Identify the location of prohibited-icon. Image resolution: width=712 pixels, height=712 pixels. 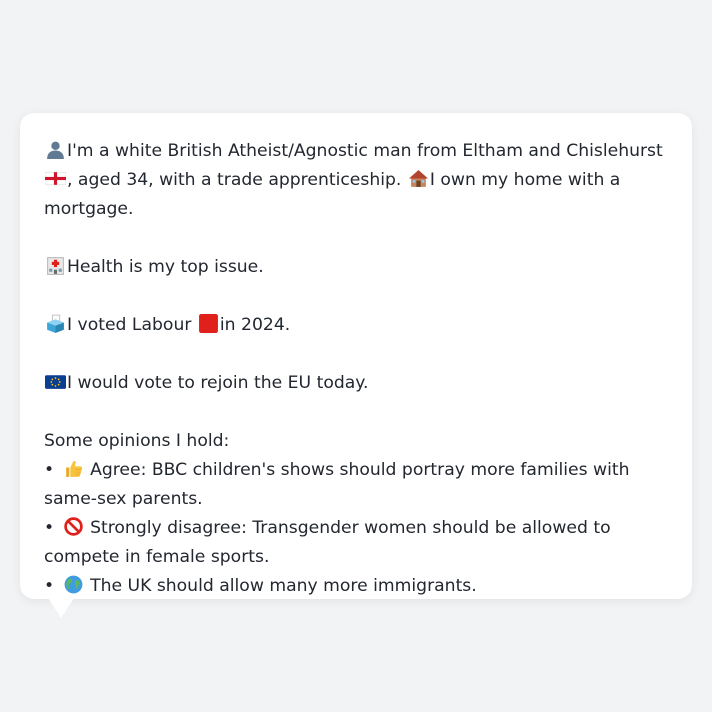
(73, 526).